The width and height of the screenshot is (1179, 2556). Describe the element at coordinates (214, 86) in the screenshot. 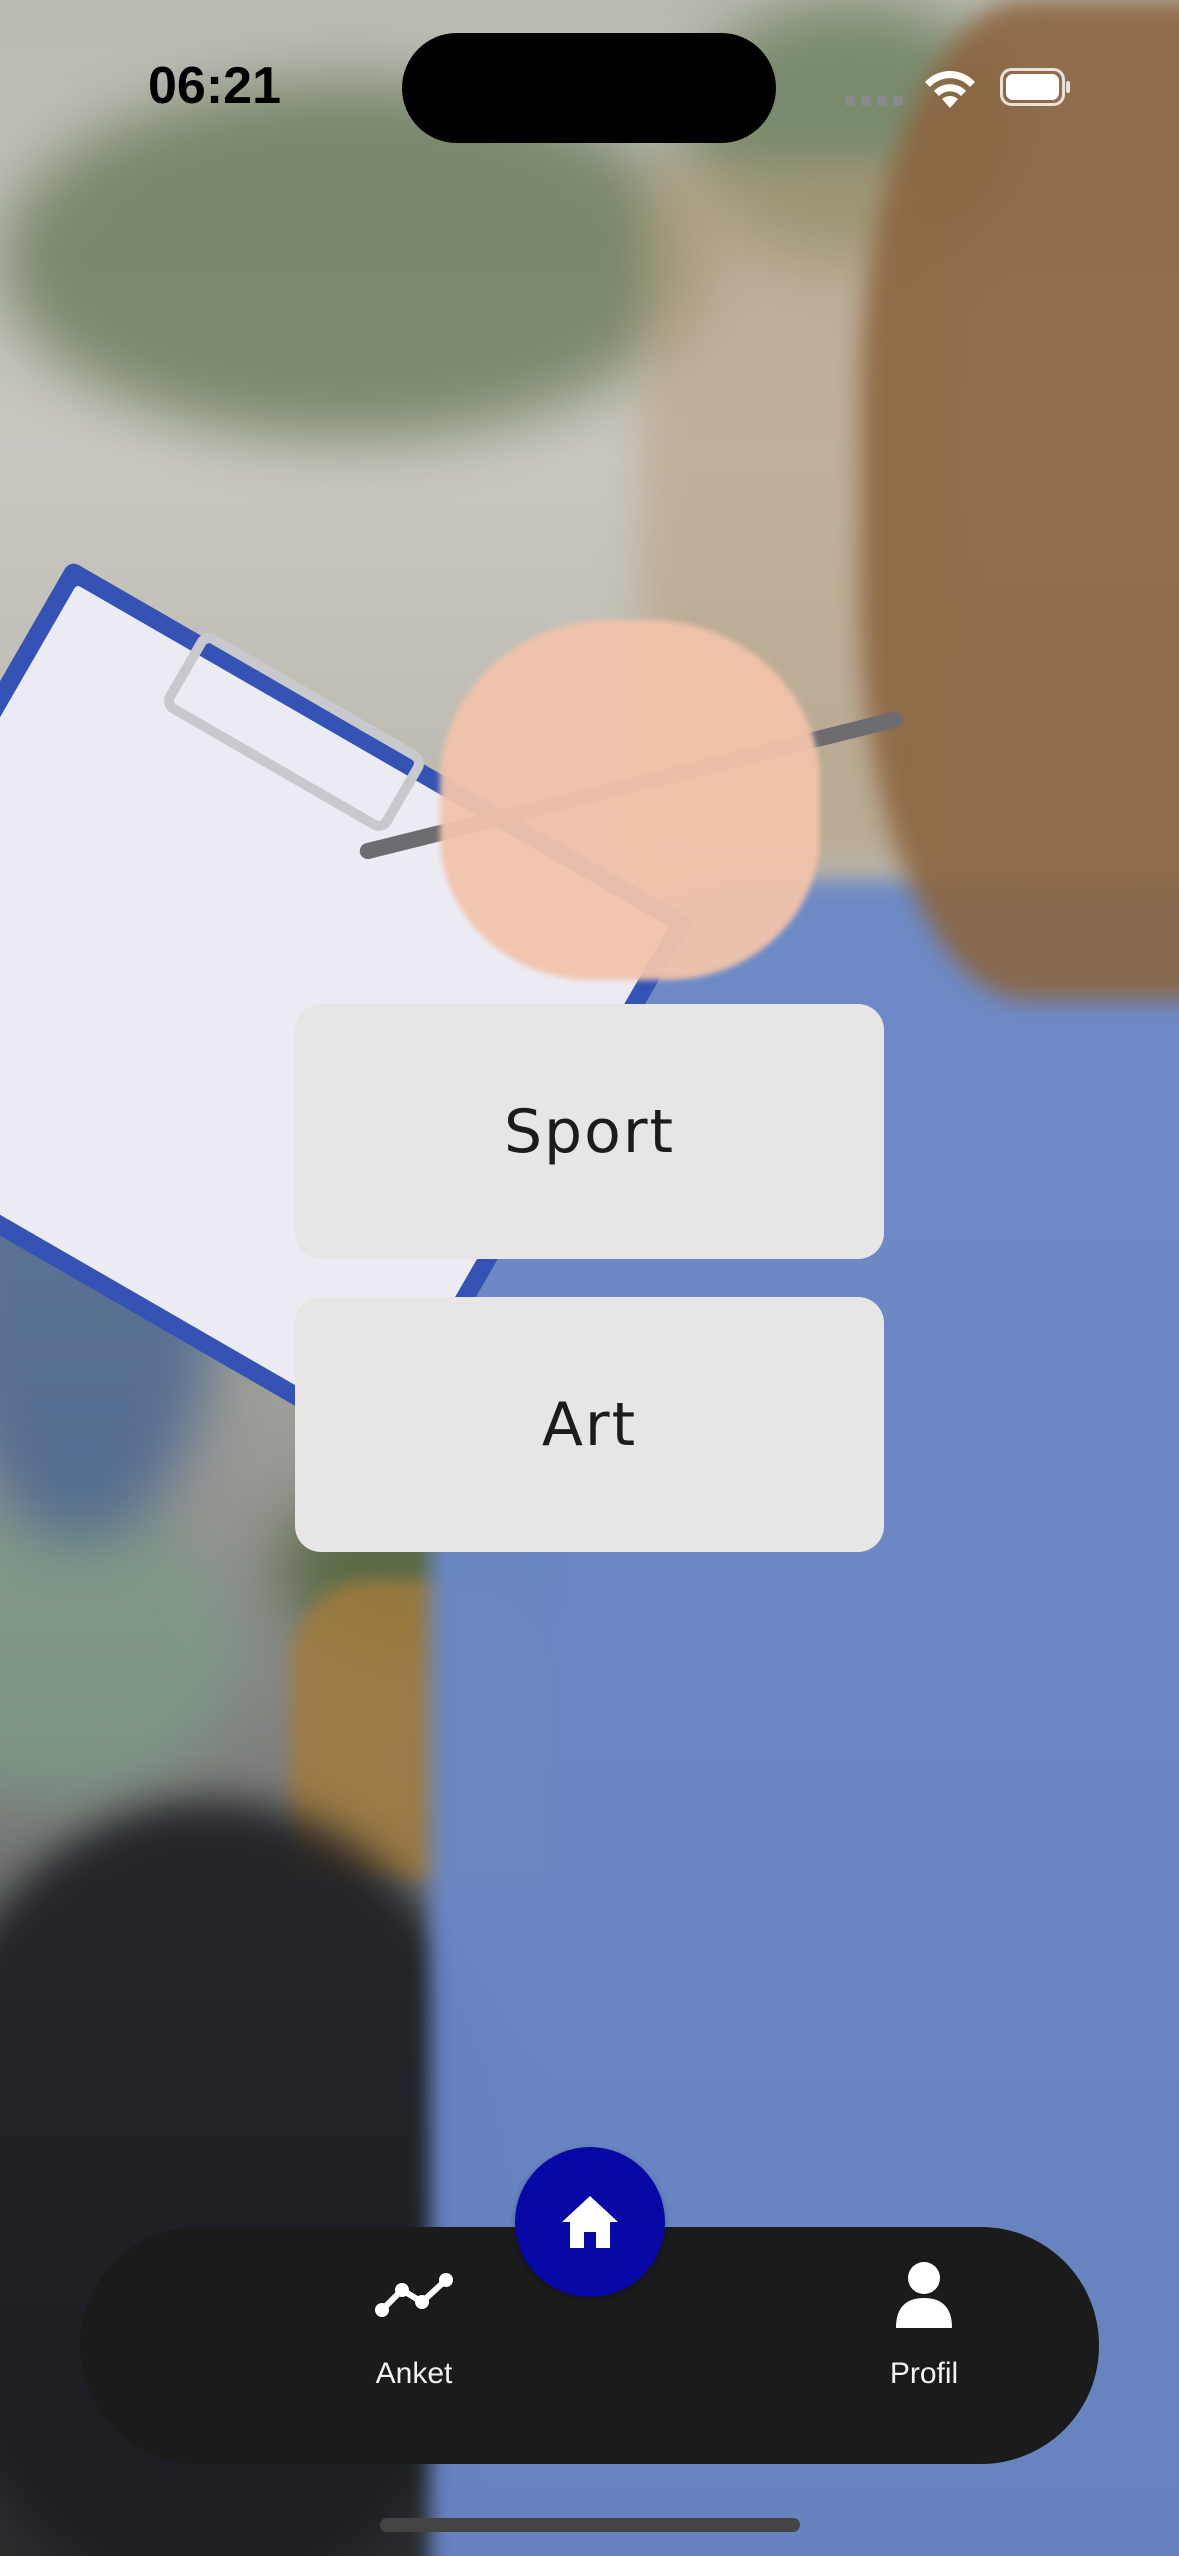

I see `status-time: 06:21` at that location.